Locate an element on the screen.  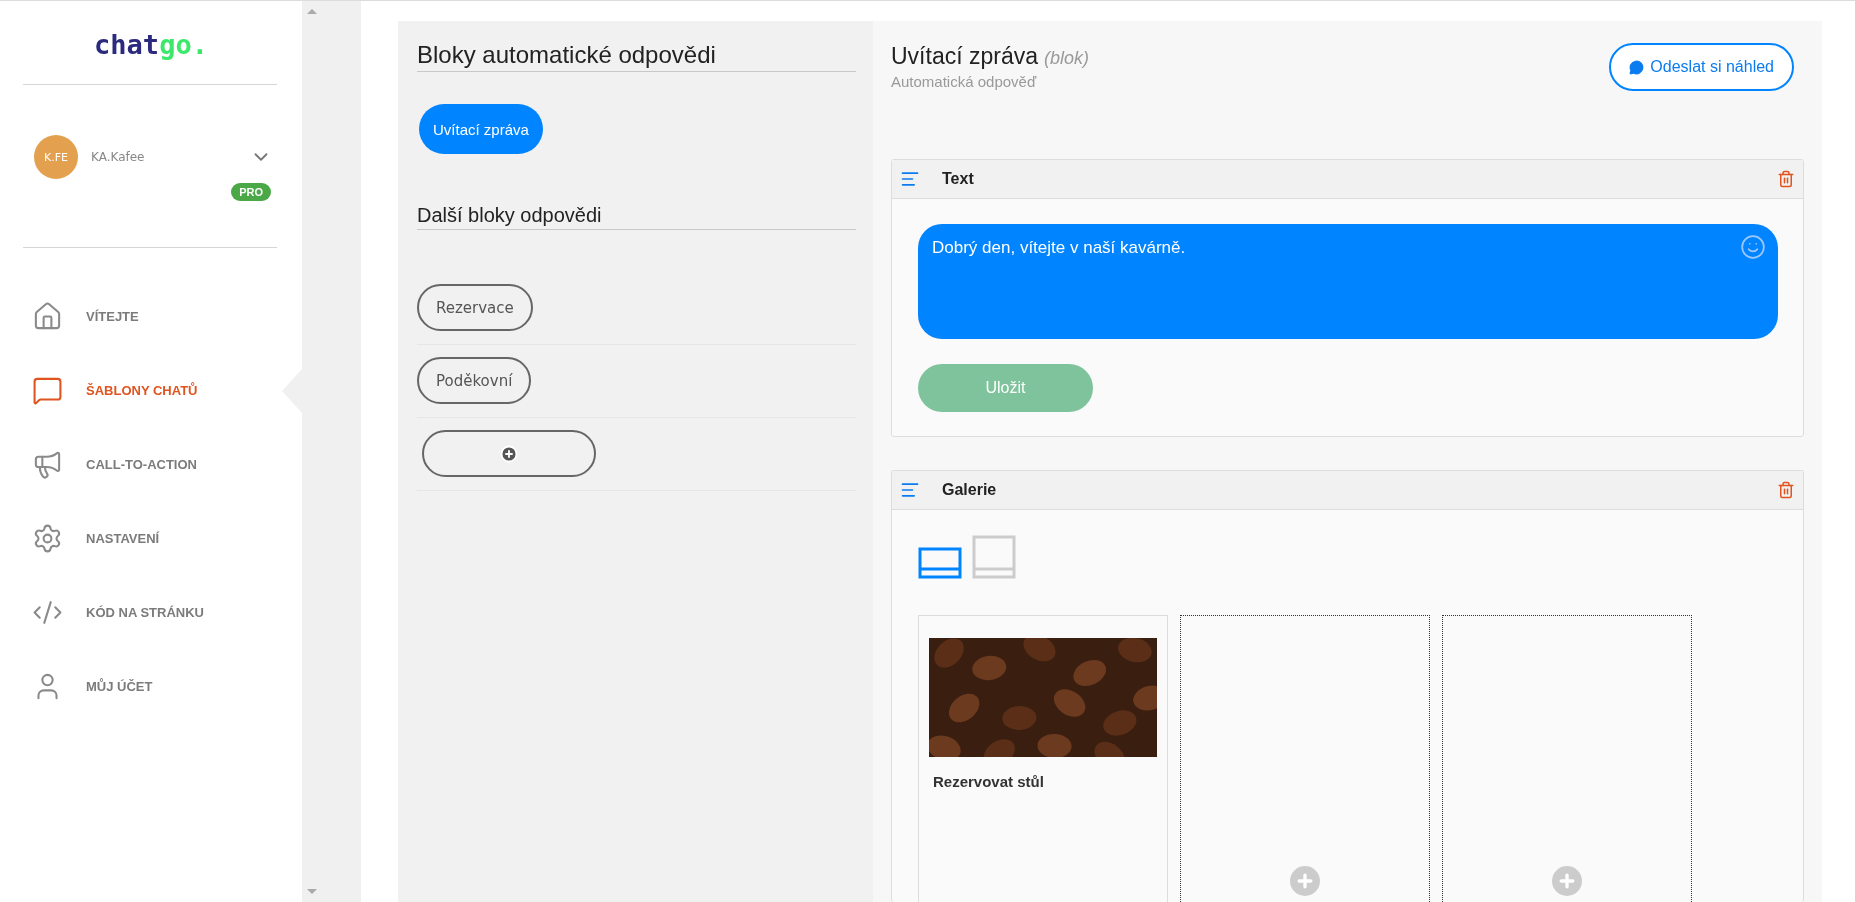
preview-button: Odeslat si náhled is located at coordinates (1701, 67).